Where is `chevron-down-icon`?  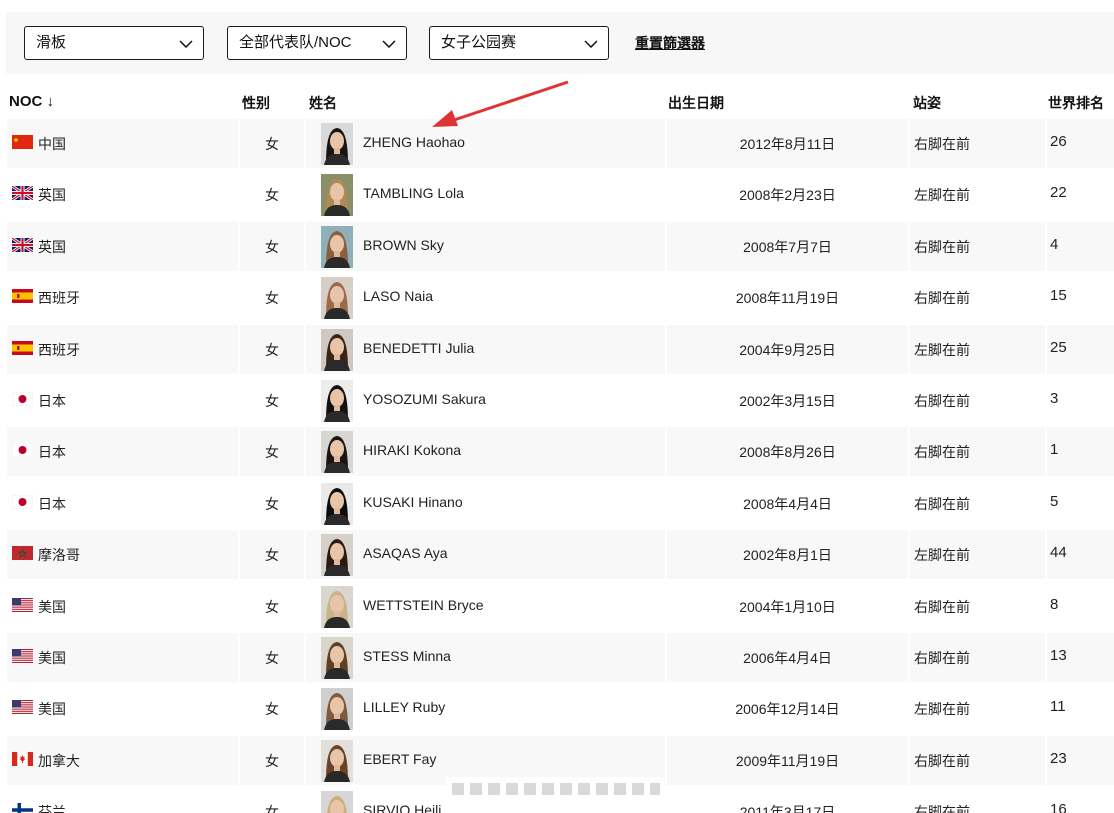 chevron-down-icon is located at coordinates (389, 44).